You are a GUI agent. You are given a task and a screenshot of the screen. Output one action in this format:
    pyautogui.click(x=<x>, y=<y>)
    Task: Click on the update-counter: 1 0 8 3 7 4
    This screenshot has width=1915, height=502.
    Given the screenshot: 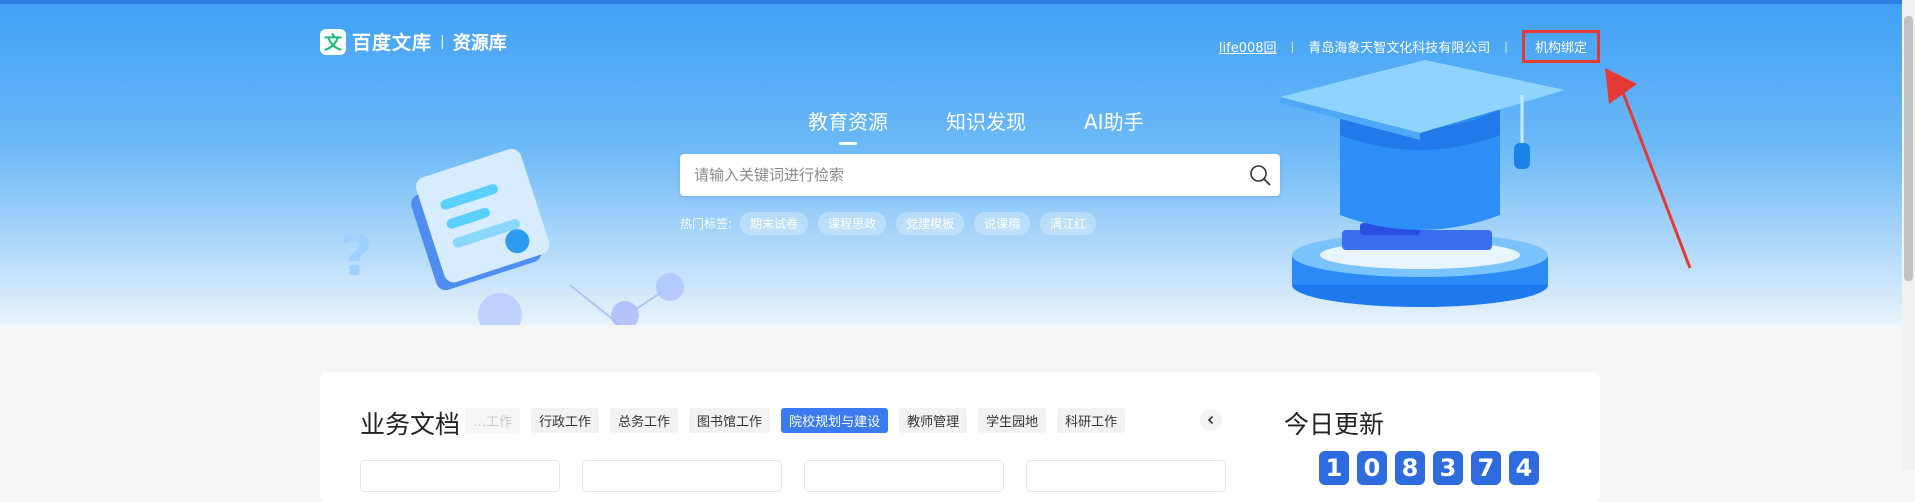 What is the action you would take?
    pyautogui.click(x=1429, y=468)
    